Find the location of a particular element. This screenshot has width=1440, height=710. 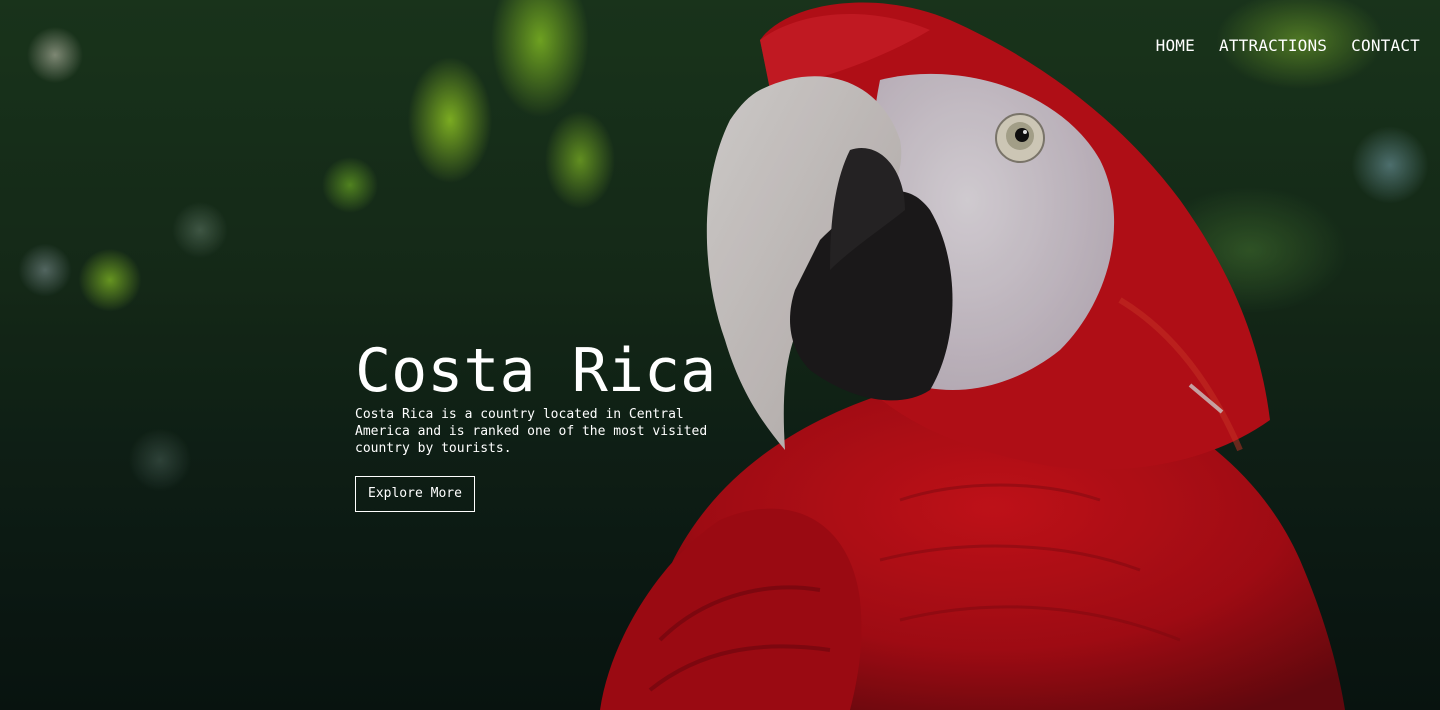

explore-more-button: Explore More is located at coordinates (415, 494).